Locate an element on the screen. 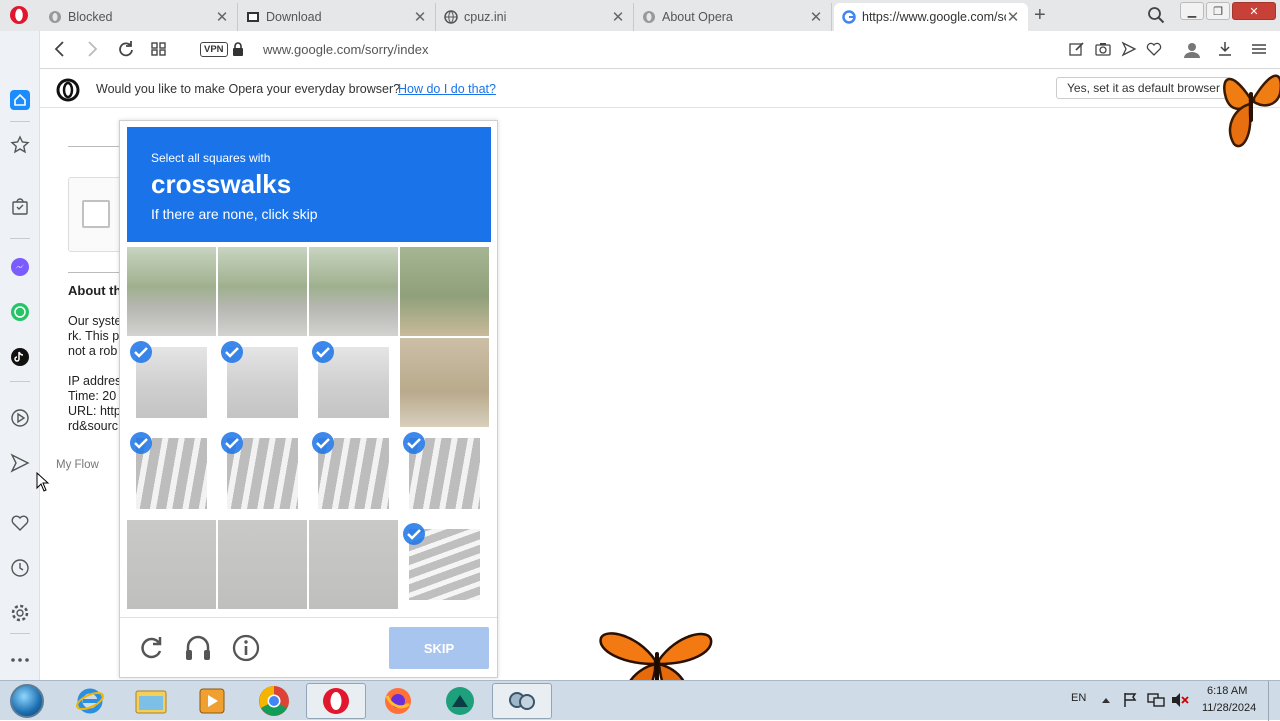  app-globe-icon is located at coordinates (460, 701).